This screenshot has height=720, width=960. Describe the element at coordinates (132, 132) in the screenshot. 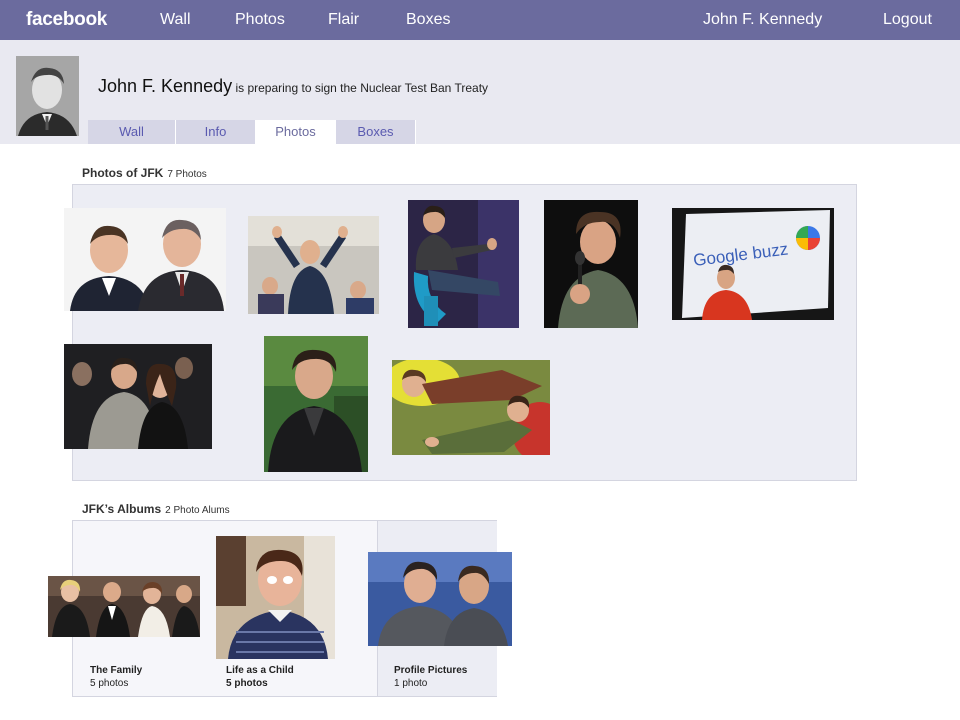

I see `tab-wall: Wall` at that location.